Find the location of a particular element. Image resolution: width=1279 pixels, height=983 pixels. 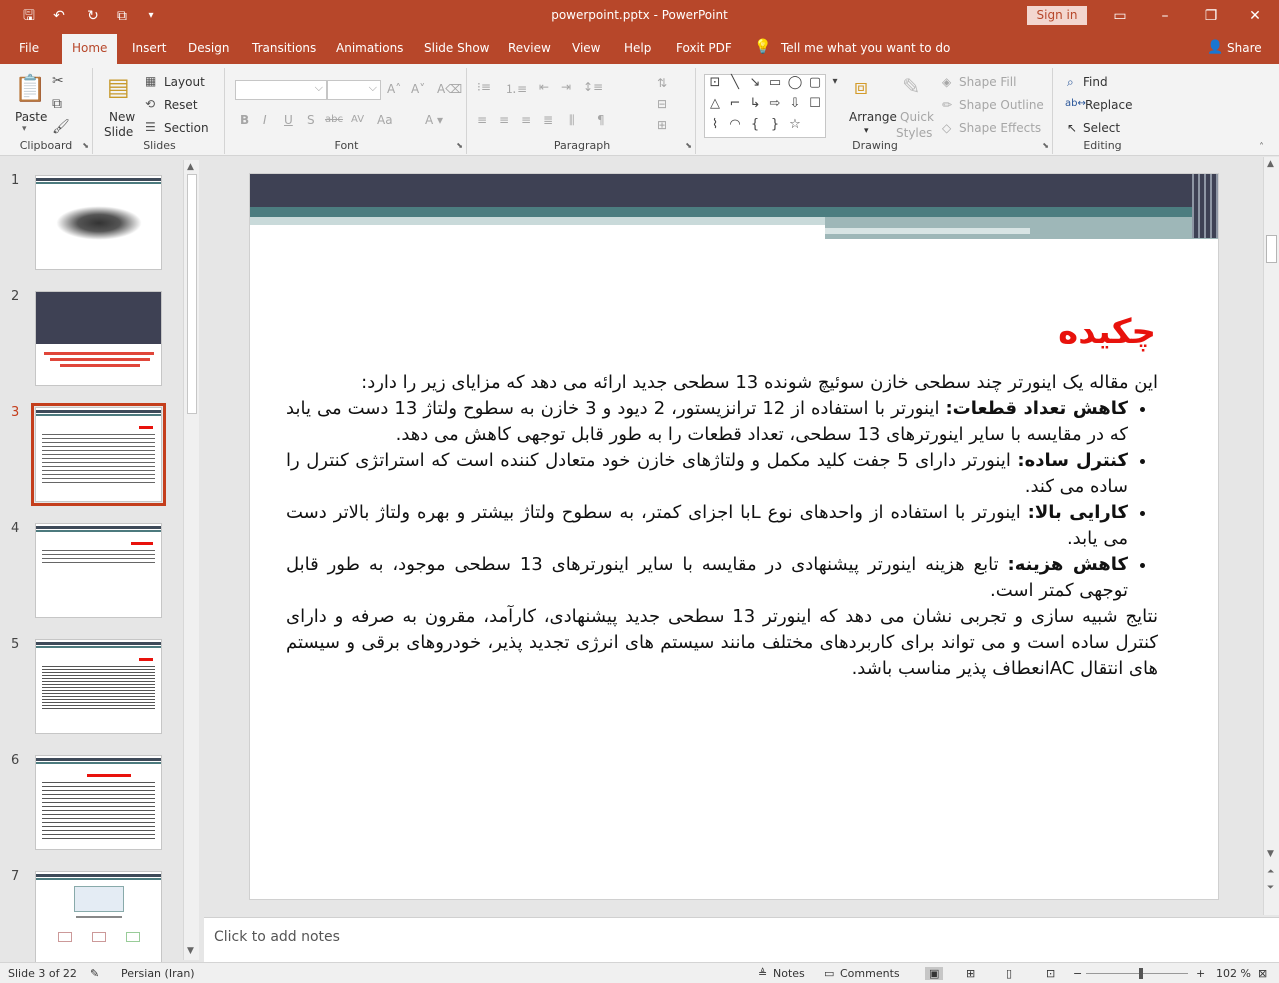

zoom-level: 102 % is located at coordinates (1233, 973).